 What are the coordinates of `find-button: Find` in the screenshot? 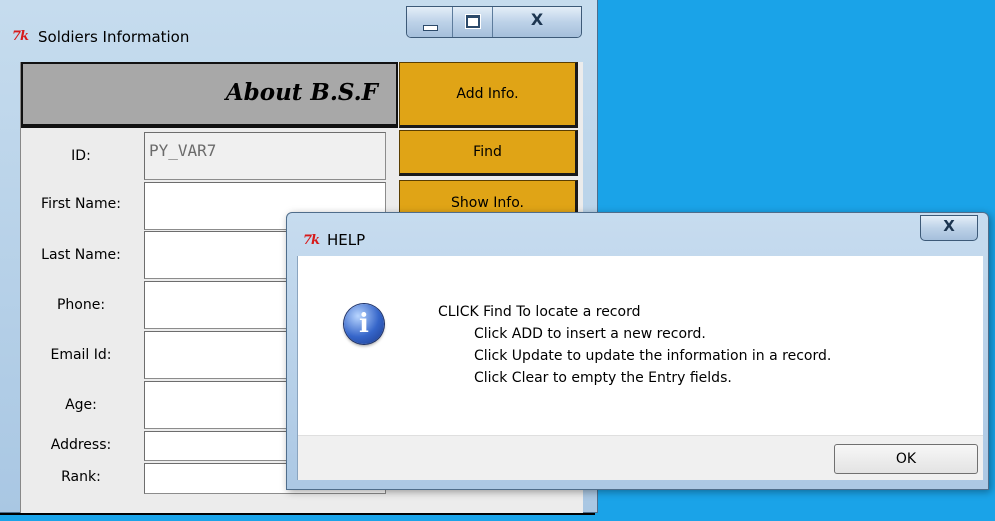 It's located at (488, 153).